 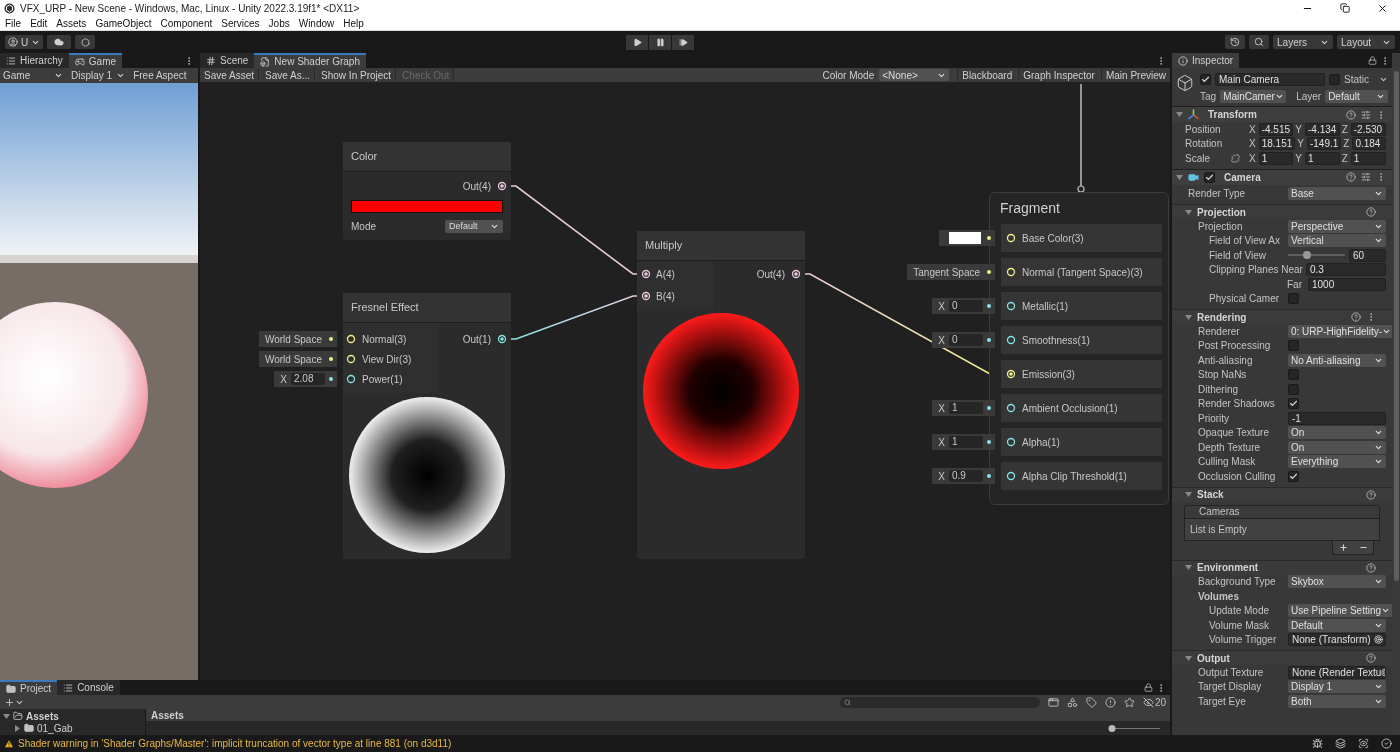 I want to click on menu-item: Help, so click(x=353, y=23).